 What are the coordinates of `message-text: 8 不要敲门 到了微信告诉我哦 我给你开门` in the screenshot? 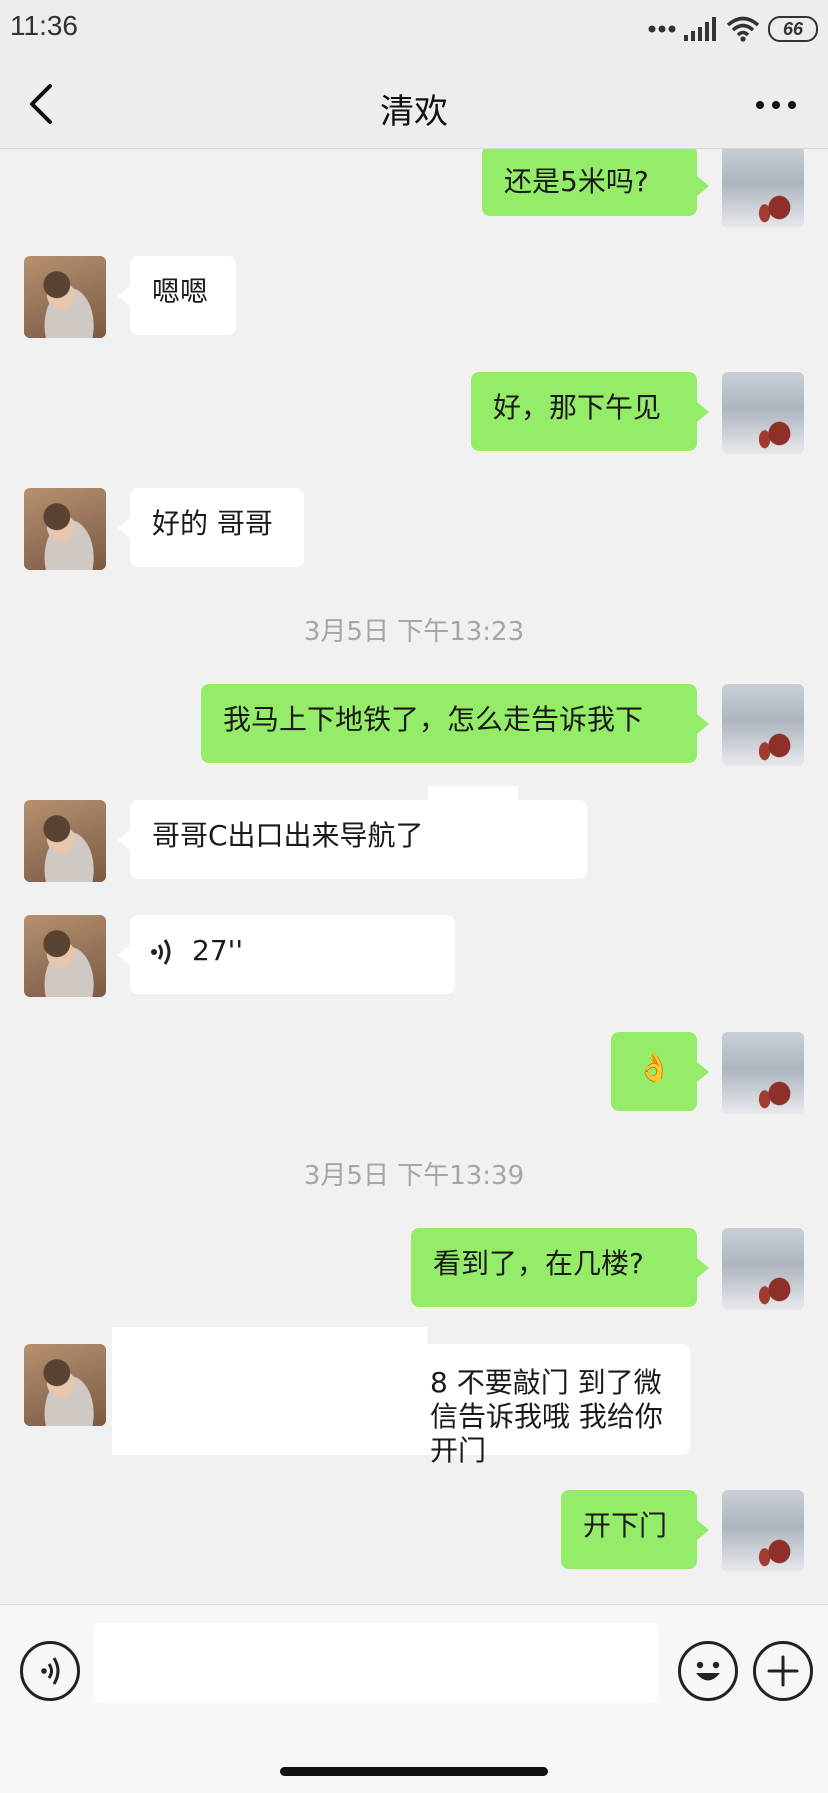 It's located at (546, 1416).